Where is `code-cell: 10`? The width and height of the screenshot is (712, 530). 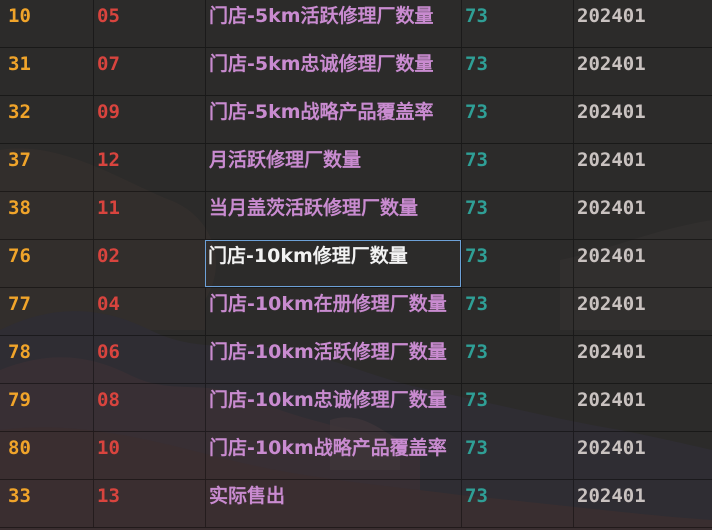 code-cell: 10 is located at coordinates (149, 455).